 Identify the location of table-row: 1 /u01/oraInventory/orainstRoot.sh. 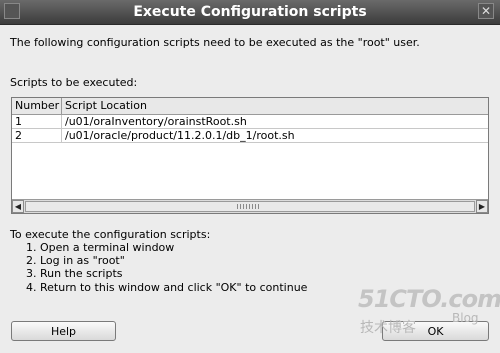
(250, 122).